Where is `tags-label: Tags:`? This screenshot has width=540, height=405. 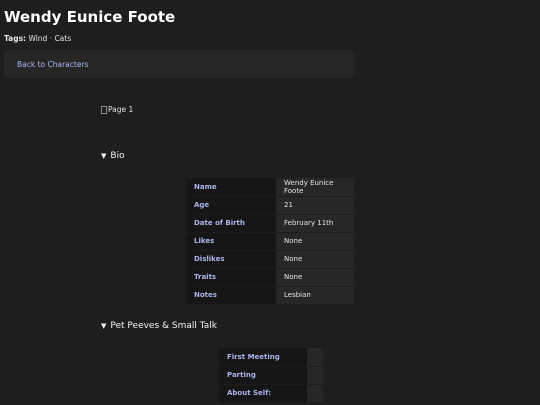
tags-label: Tags: is located at coordinates (15, 38).